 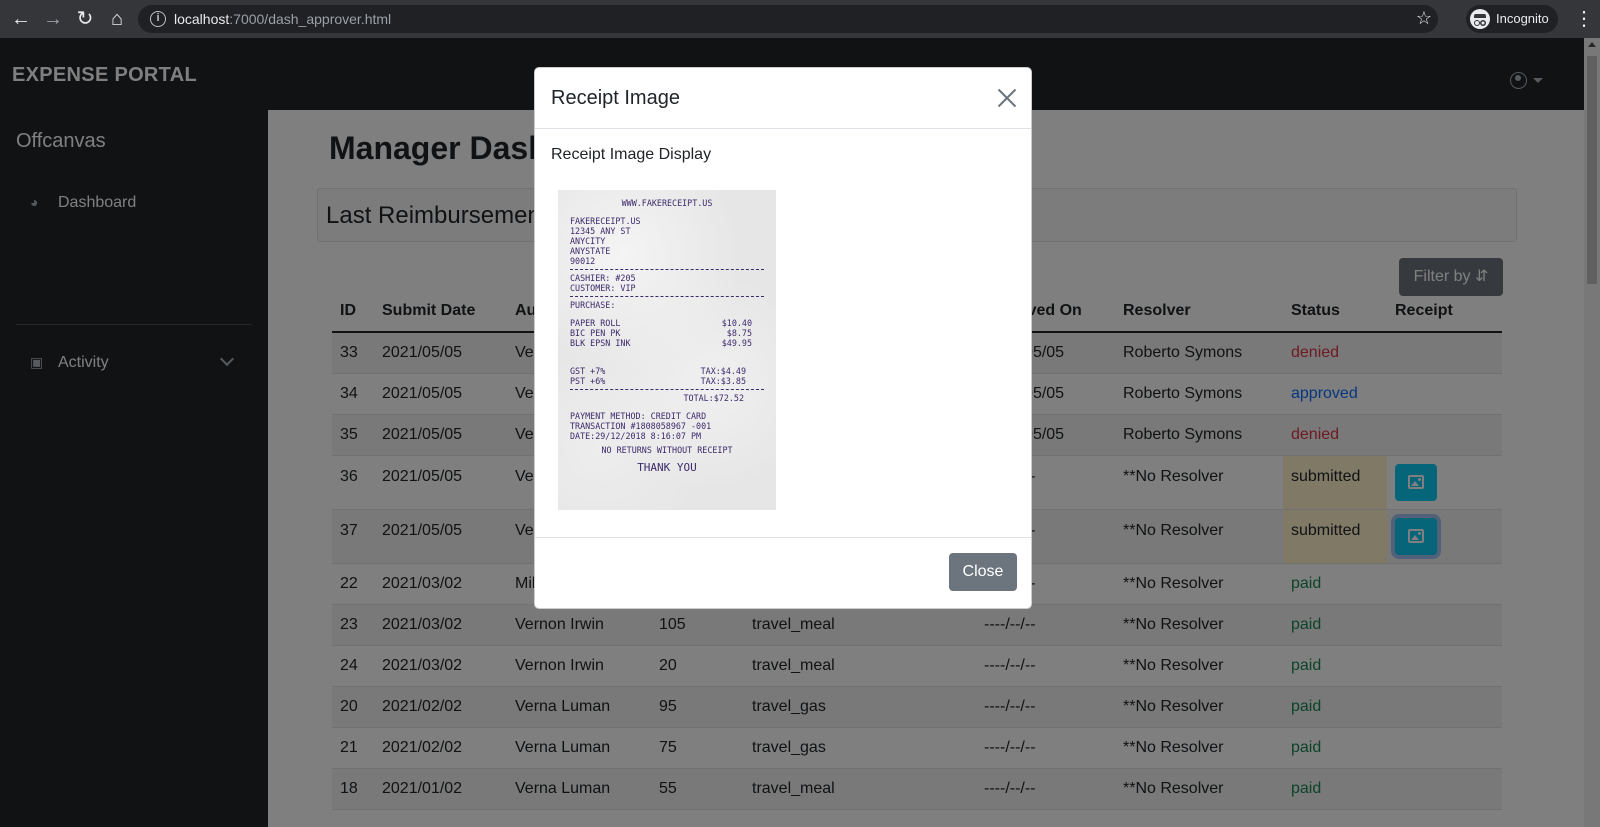 I want to click on receipt-address-line: ANYSTATE, so click(x=590, y=251).